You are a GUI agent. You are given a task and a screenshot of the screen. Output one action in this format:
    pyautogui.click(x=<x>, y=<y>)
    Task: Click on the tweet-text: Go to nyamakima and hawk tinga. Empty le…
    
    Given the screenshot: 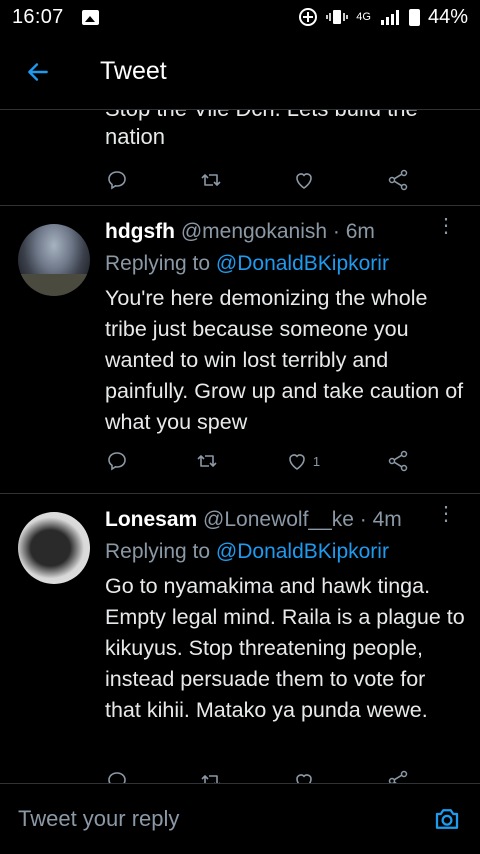 What is the action you would take?
    pyautogui.click(x=285, y=648)
    